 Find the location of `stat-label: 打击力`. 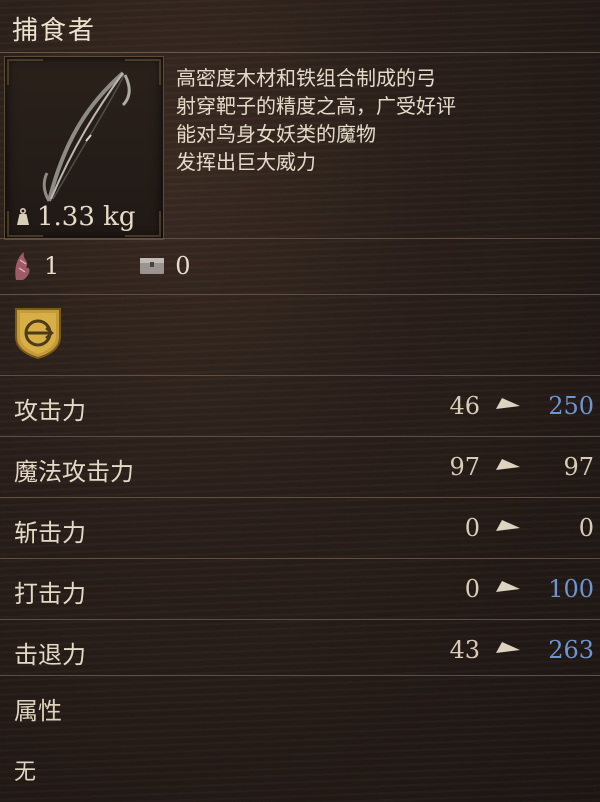

stat-label: 打击力 is located at coordinates (50, 594).